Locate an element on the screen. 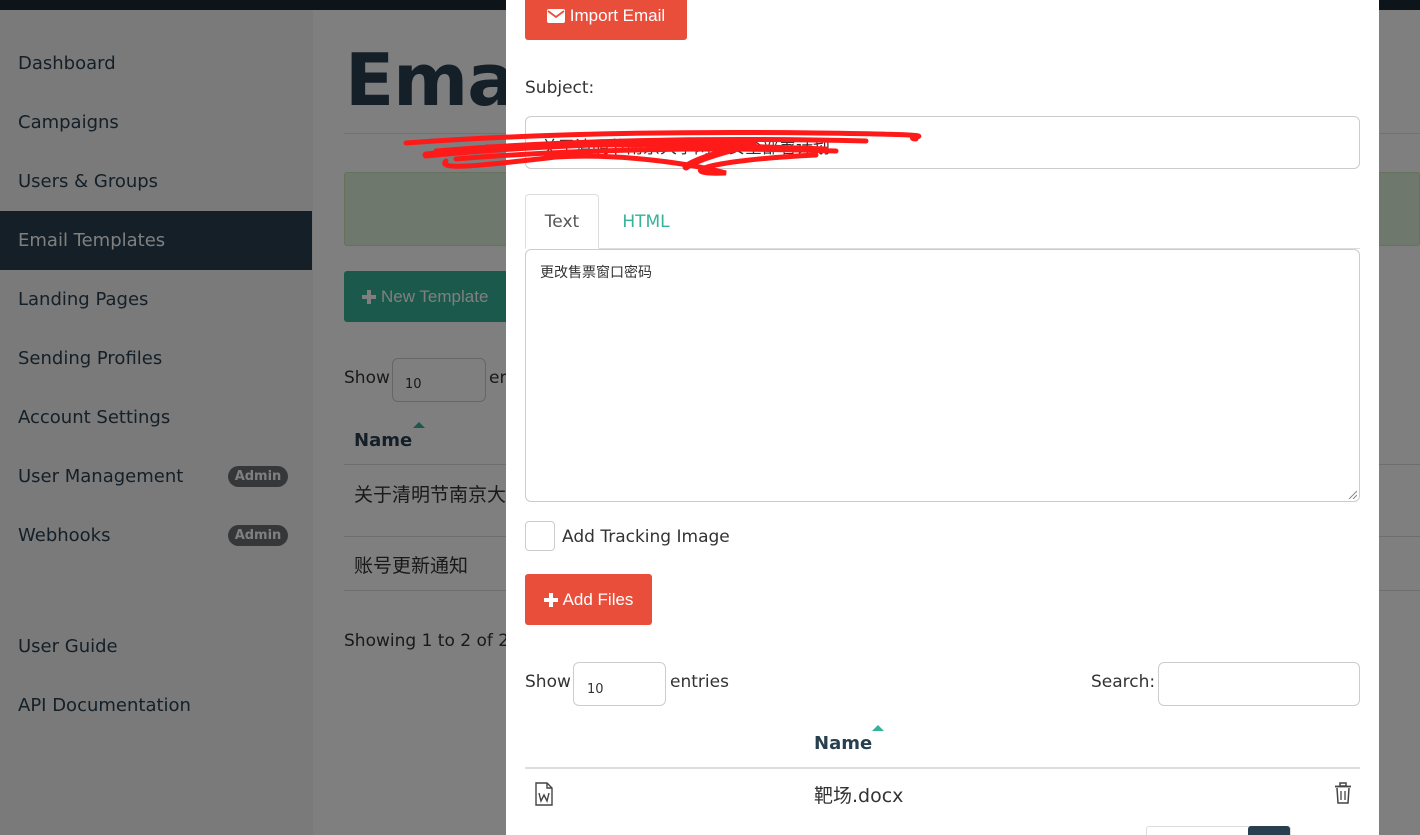 Image resolution: width=1420 pixels, height=835 pixels. table-header-name: Name is located at coordinates (843, 743).